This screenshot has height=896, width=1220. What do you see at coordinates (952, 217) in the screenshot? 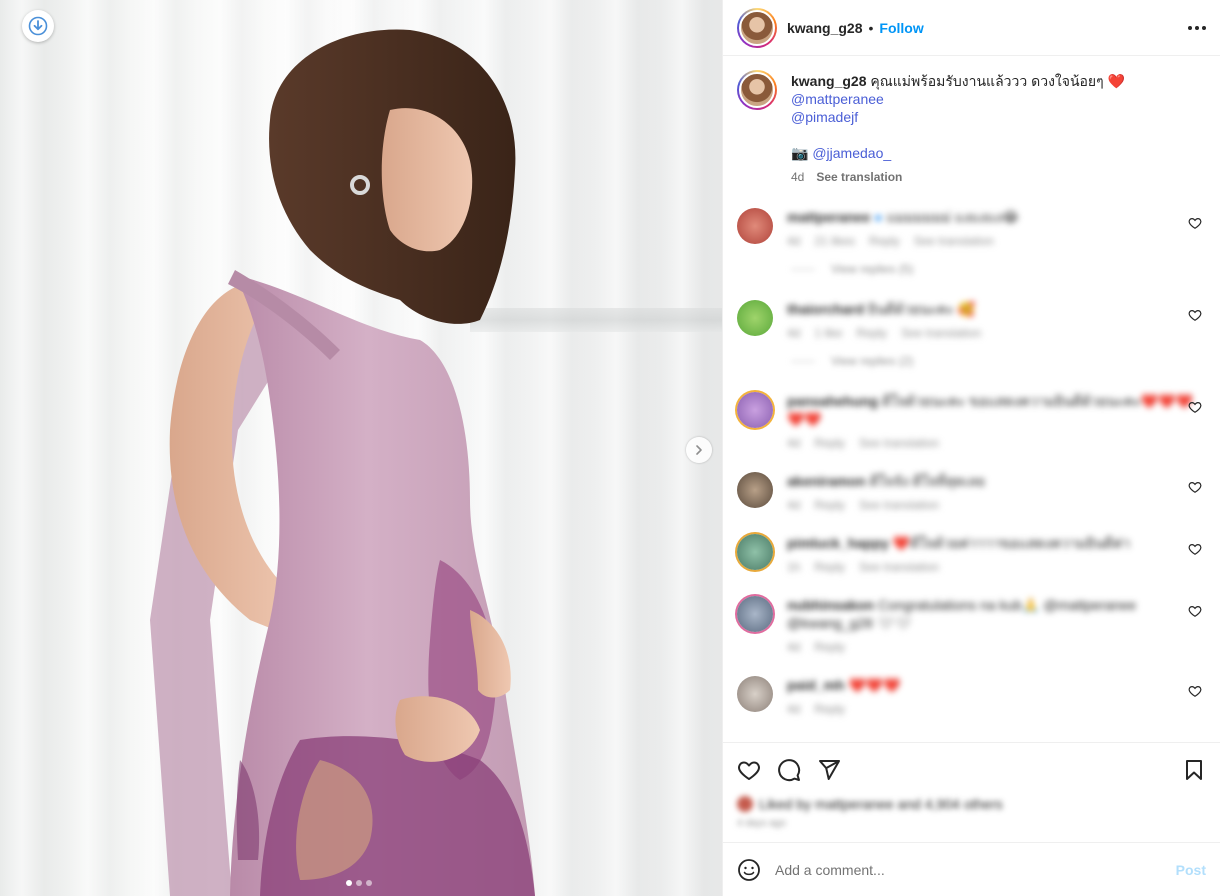
I see `comment-text: แมมมมมม่ แงแงแง😂` at bounding box center [952, 217].